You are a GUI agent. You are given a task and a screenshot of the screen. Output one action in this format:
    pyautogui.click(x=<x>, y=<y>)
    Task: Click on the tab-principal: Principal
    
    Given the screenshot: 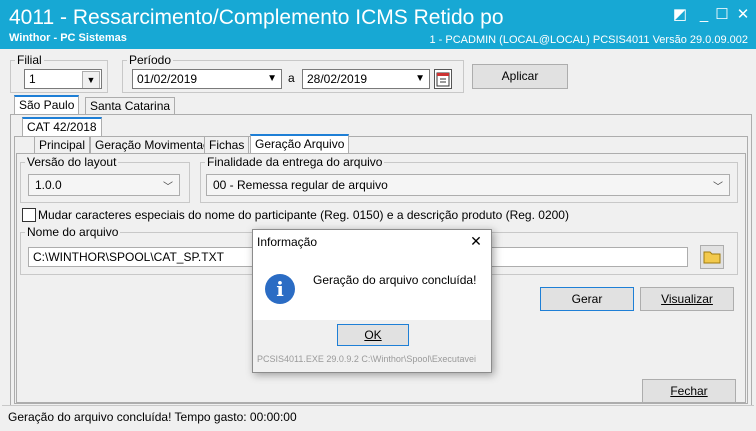 What is the action you would take?
    pyautogui.click(x=62, y=145)
    